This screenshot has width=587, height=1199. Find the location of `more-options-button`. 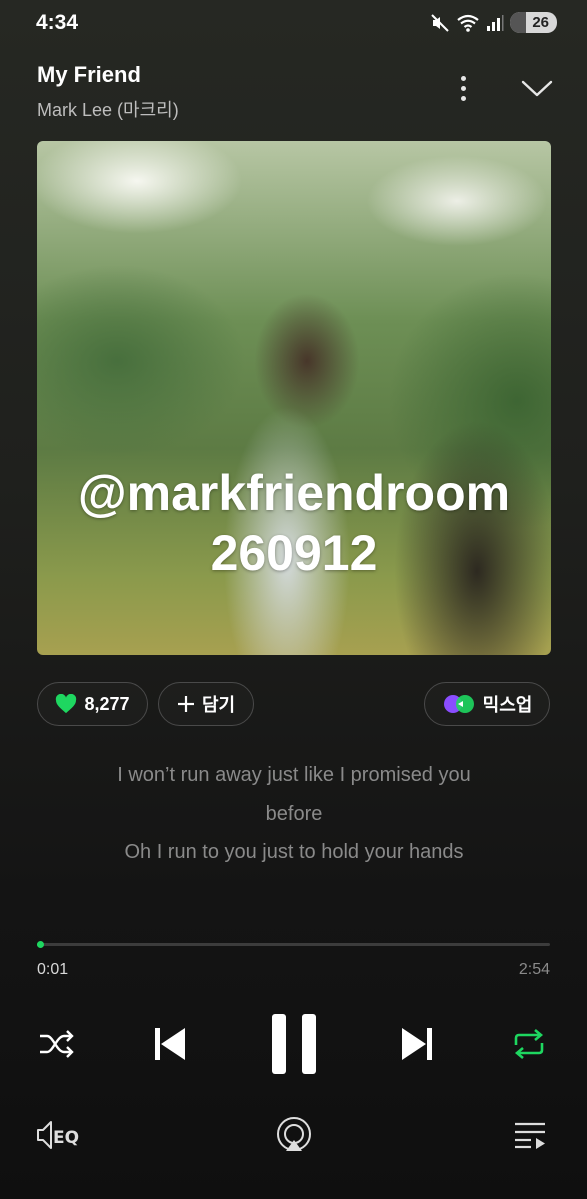

more-options-button is located at coordinates (463, 88).